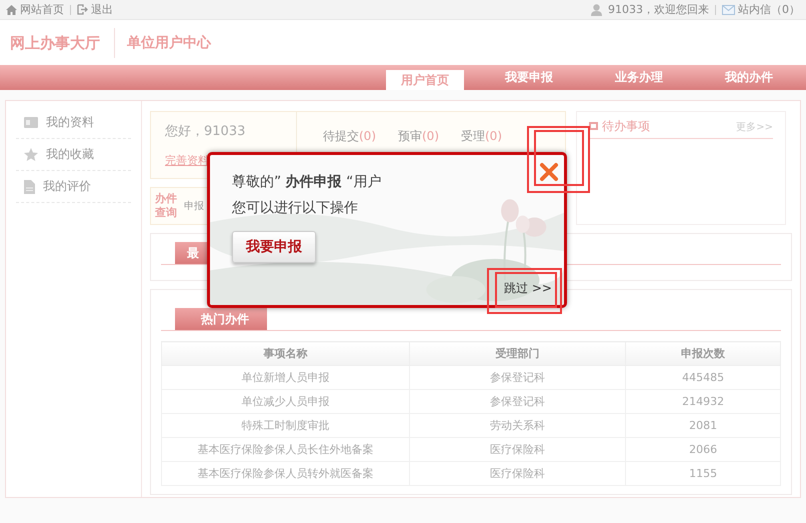  Describe the element at coordinates (658, 9) in the screenshot. I see `welcome-text: 91033，欢迎您回来` at that location.